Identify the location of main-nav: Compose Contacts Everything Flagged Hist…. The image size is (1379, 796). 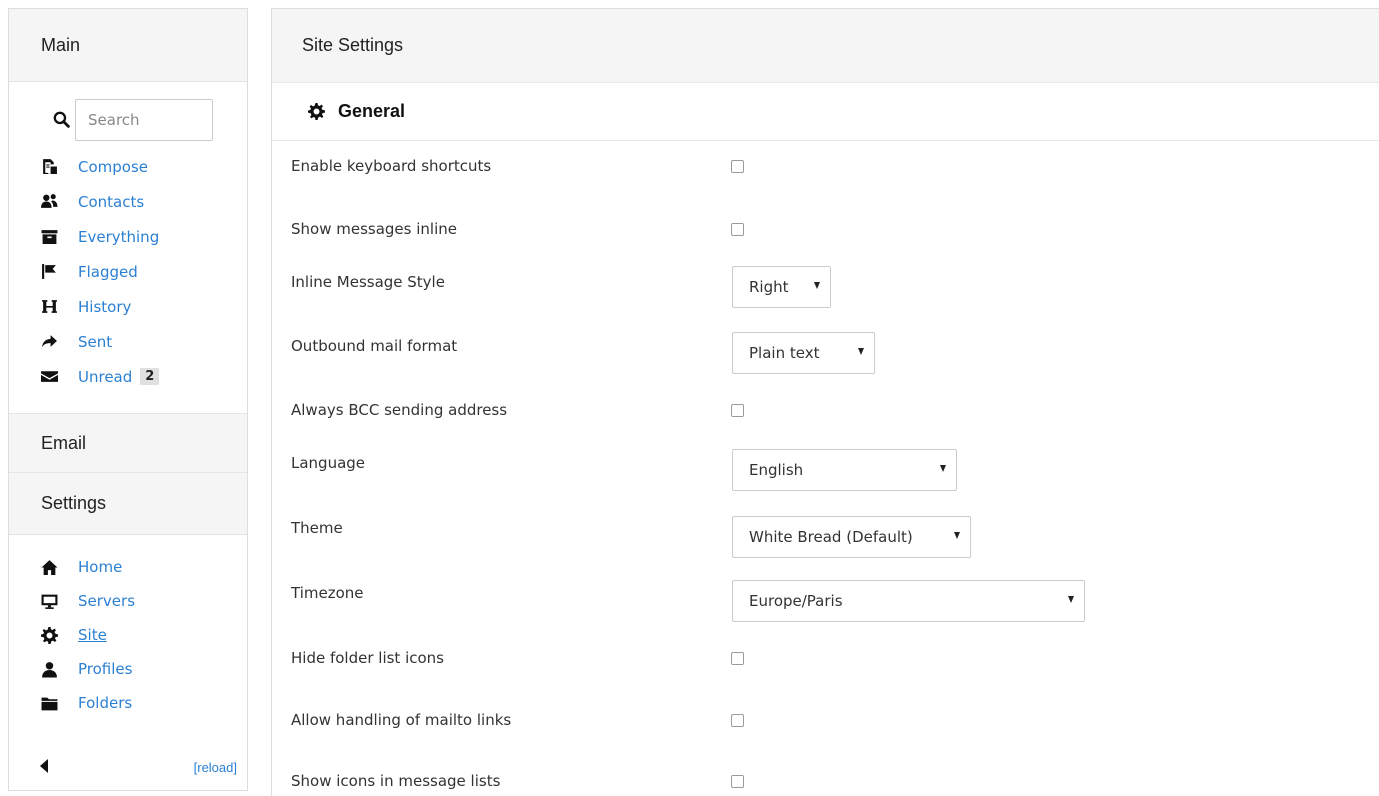
(128, 271).